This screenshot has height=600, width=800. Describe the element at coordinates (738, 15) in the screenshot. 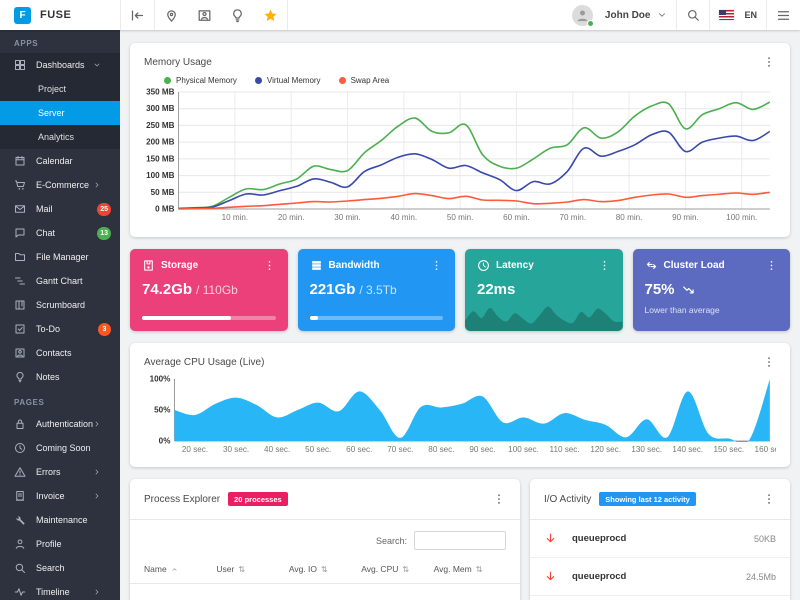

I see `language-selector: EN` at that location.